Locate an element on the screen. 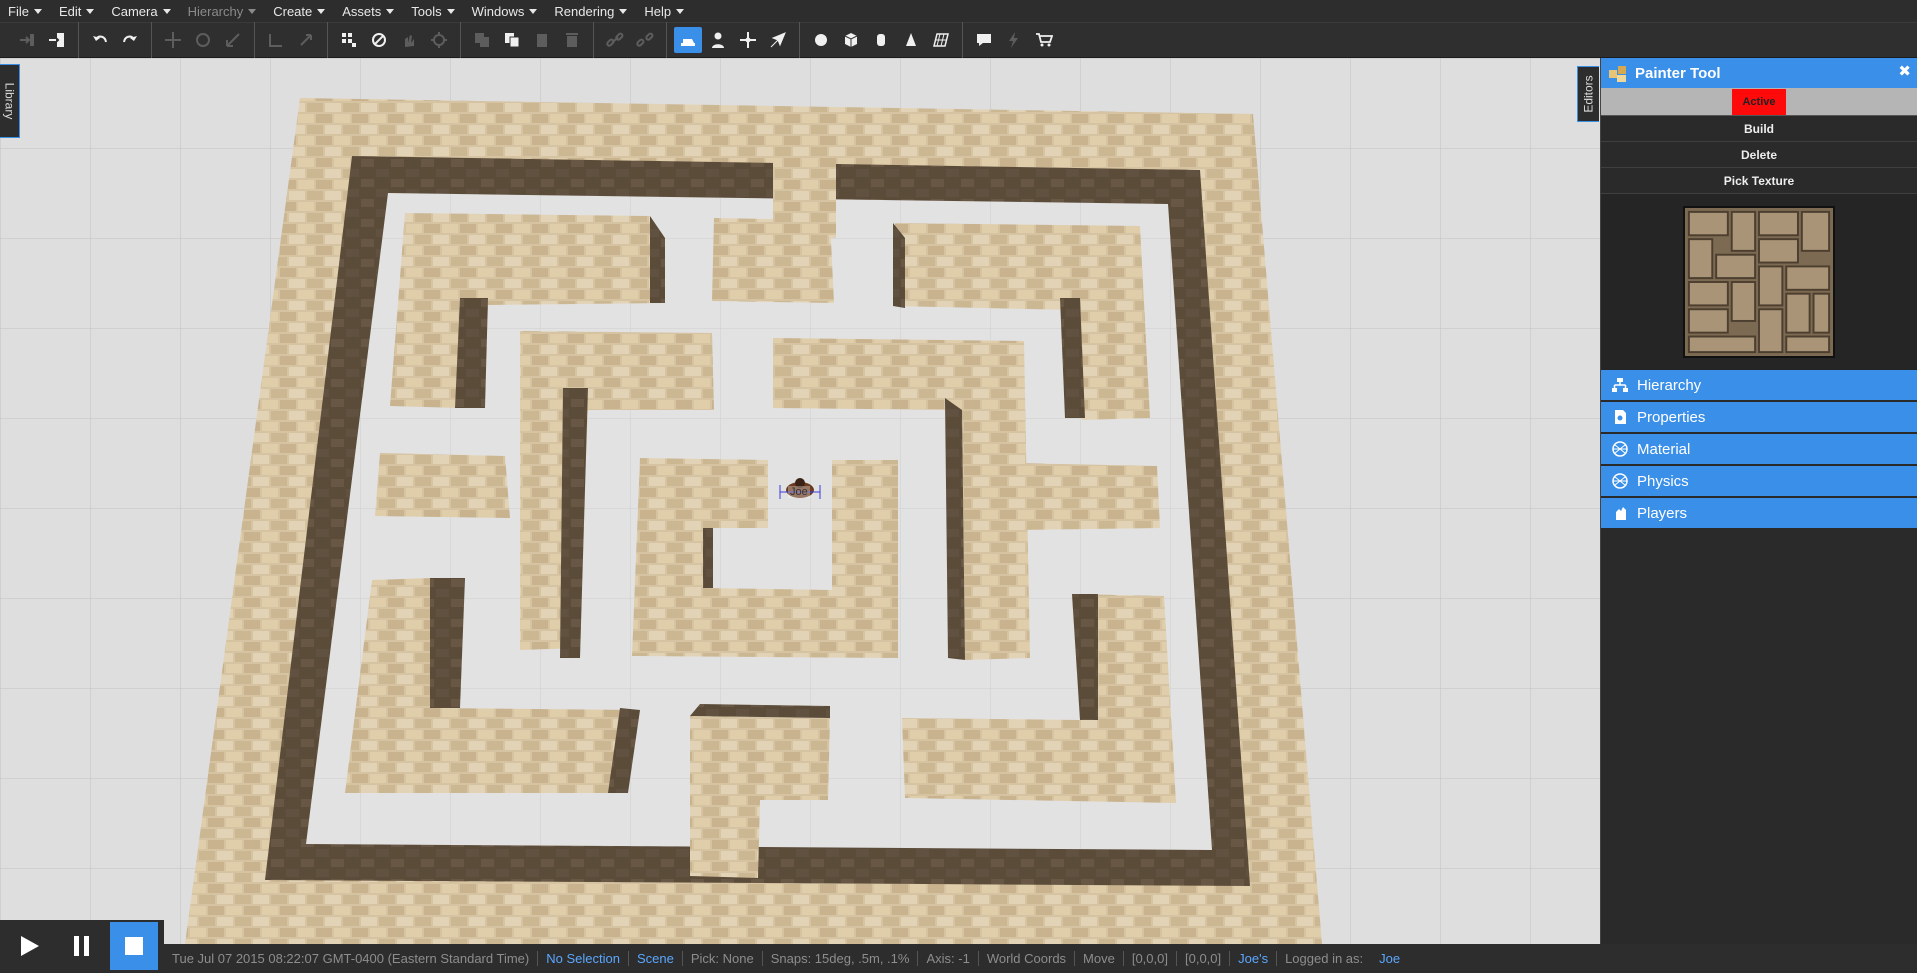 The width and height of the screenshot is (1917, 973). players-panel-header: Players is located at coordinates (1759, 514).